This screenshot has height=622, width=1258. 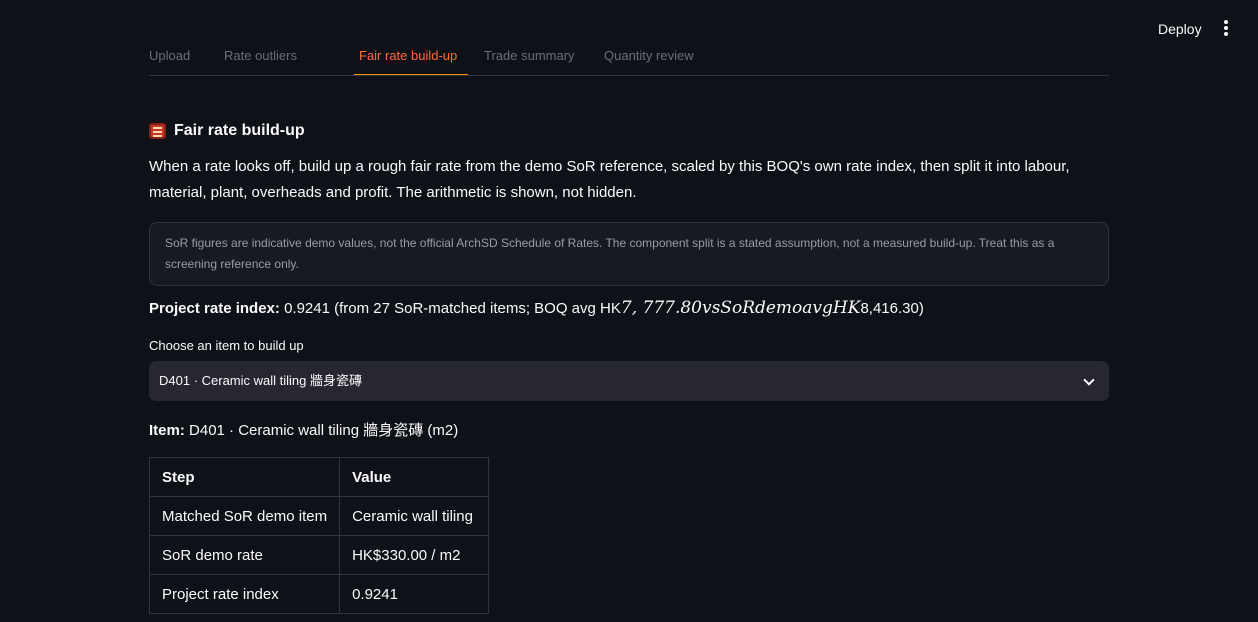 I want to click on item-label: Item:, so click(x=167, y=430).